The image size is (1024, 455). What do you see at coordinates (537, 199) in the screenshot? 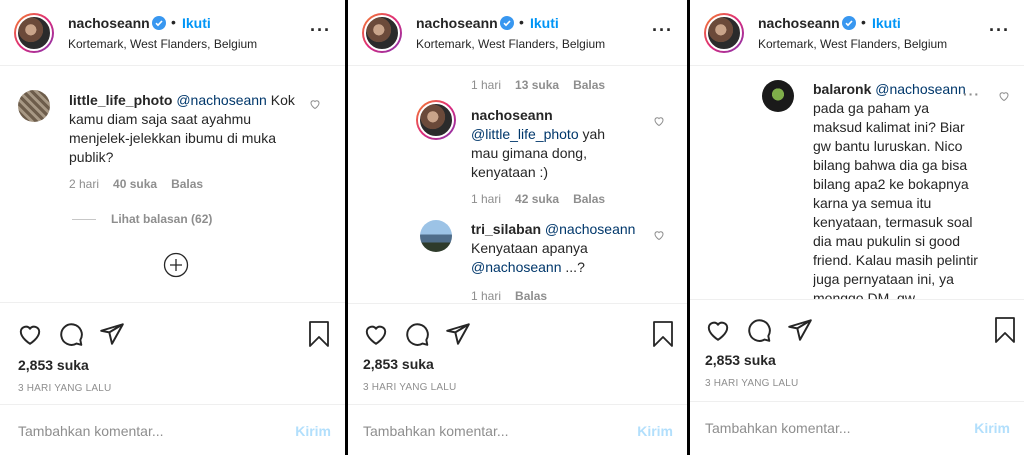
I see `reply-likes: 42 suka` at bounding box center [537, 199].